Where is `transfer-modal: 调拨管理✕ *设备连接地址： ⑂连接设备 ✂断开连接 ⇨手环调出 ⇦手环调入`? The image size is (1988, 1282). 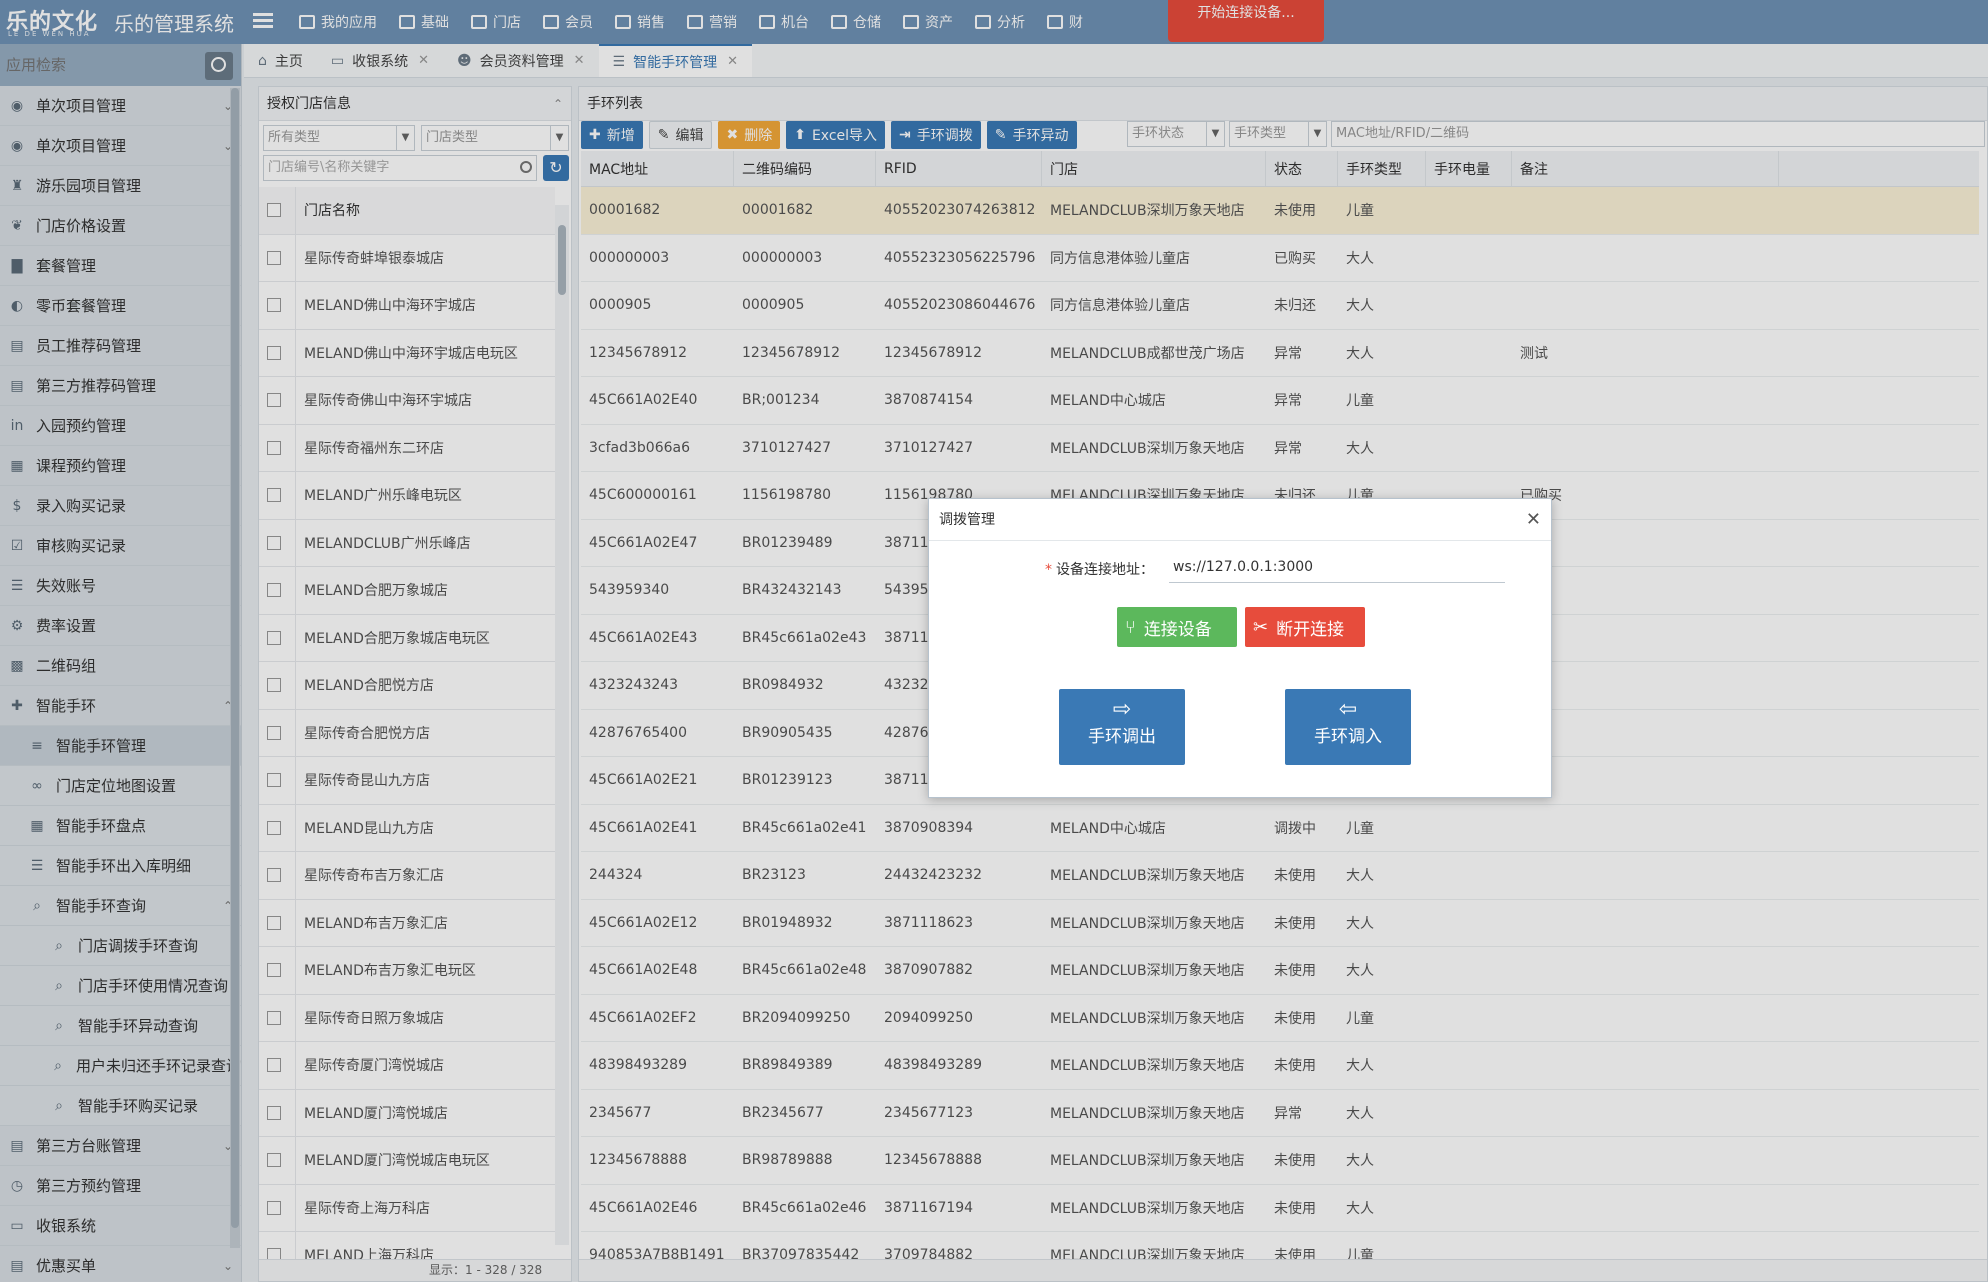 transfer-modal: 调拨管理✕ *设备连接地址： ⑂连接设备 ✂断开连接 ⇨手环调出 ⇦手环调入 is located at coordinates (1240, 648).